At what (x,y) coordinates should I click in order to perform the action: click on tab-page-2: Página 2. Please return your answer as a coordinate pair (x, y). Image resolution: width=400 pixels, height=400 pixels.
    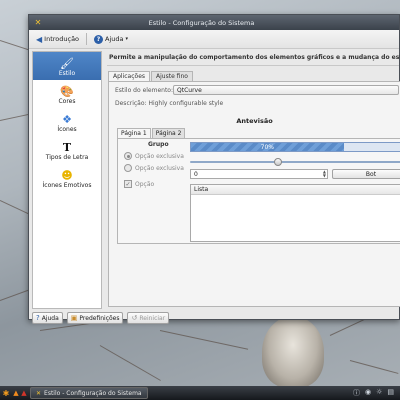
    Looking at the image, I should click on (168, 133).